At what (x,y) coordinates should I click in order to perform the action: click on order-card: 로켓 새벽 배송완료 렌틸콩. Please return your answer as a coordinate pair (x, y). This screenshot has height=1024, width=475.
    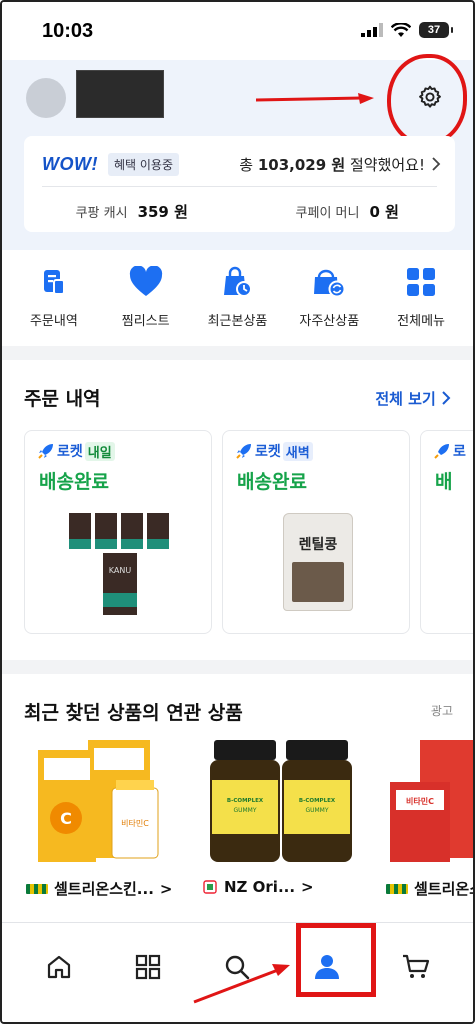
    Looking at the image, I should click on (316, 532).